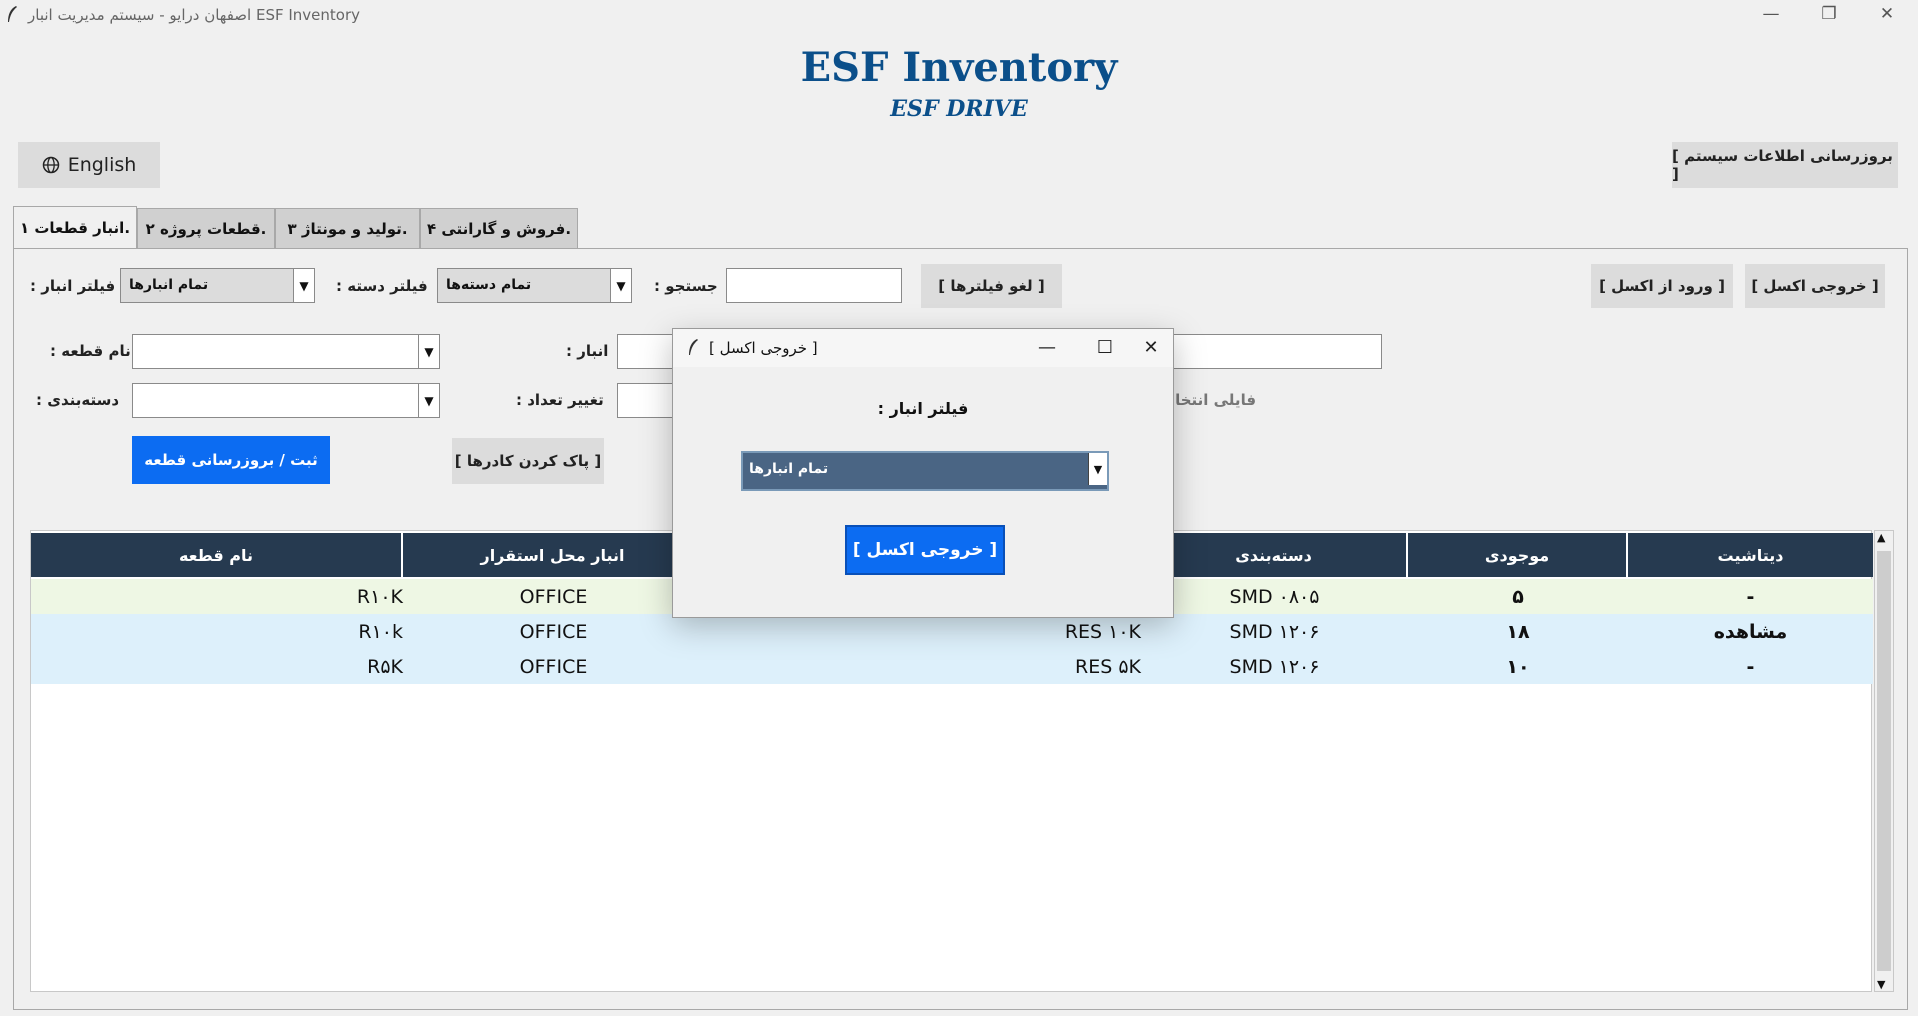  Describe the element at coordinates (952, 666) in the screenshot. I see `table-row: R۵K OFFICE RES ۵K SMD ۱۲۰۶ ۱۰ -` at that location.